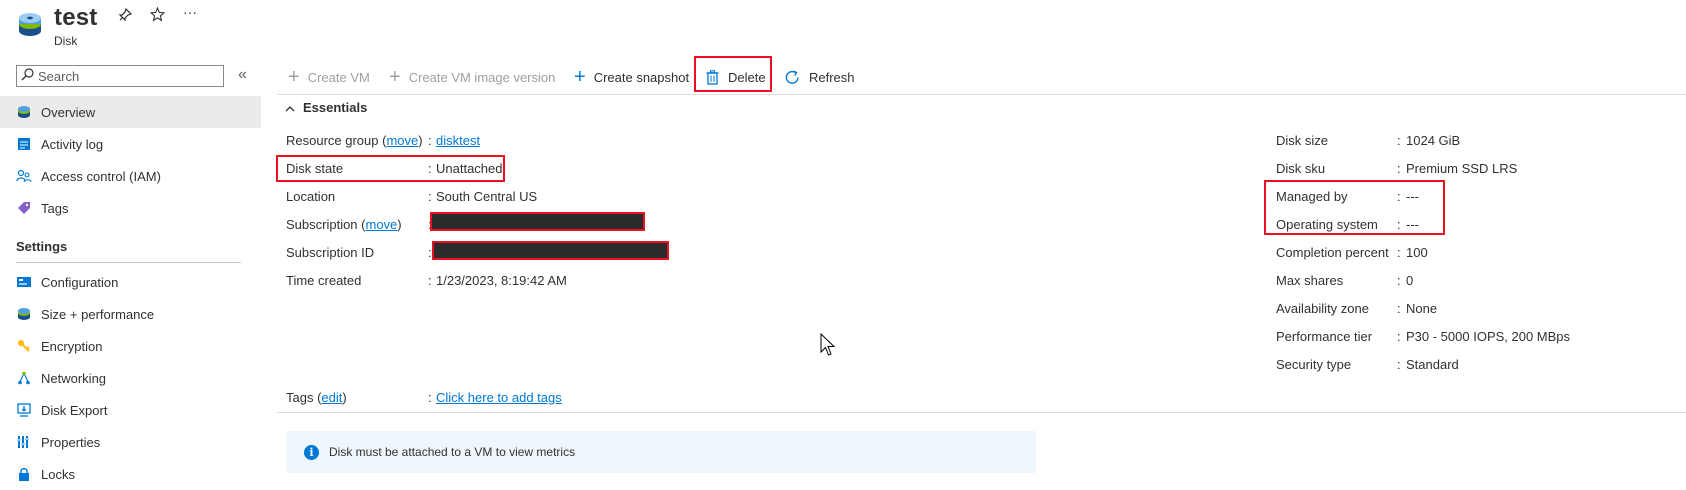  Describe the element at coordinates (338, 77) in the screenshot. I see `create-vm-label: Create VM` at that location.